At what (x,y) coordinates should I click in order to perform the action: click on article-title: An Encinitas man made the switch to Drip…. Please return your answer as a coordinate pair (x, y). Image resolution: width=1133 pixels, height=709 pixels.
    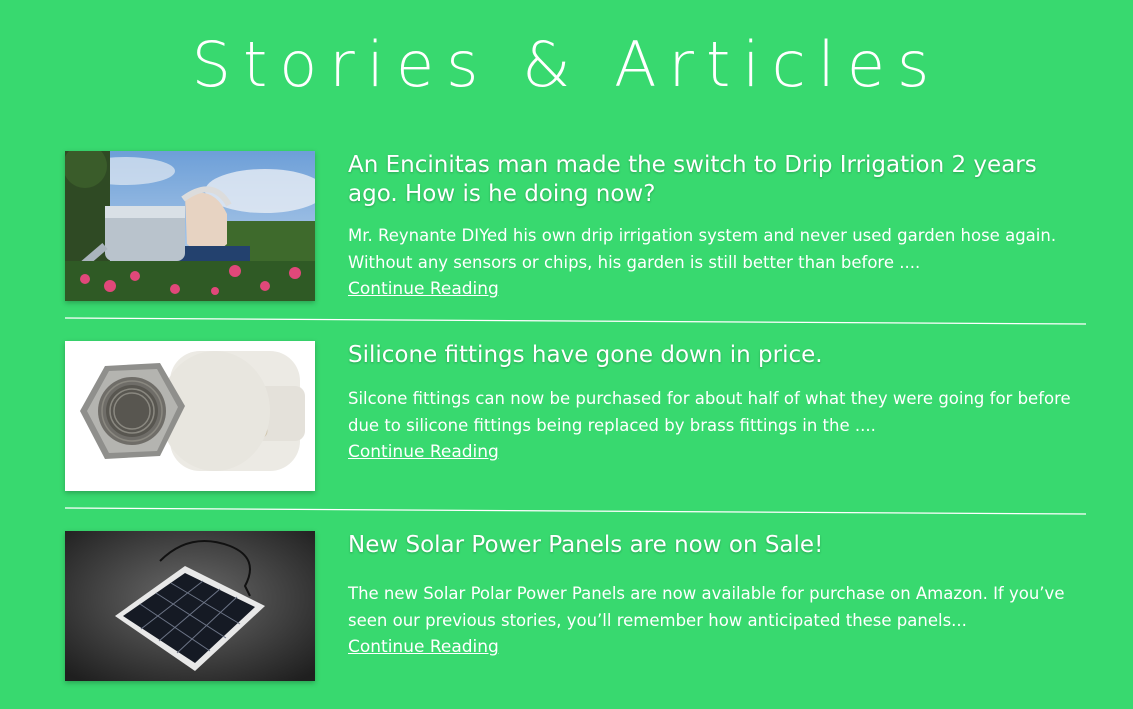
    Looking at the image, I should click on (719, 180).